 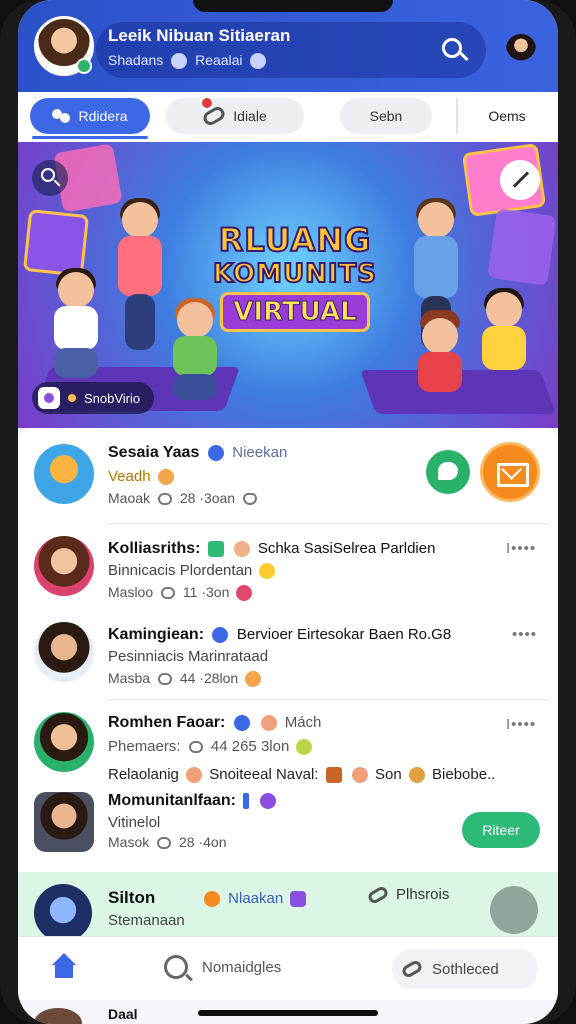 What do you see at coordinates (242, 967) in the screenshot?
I see `nav-search-label: Nomaidgles` at bounding box center [242, 967].